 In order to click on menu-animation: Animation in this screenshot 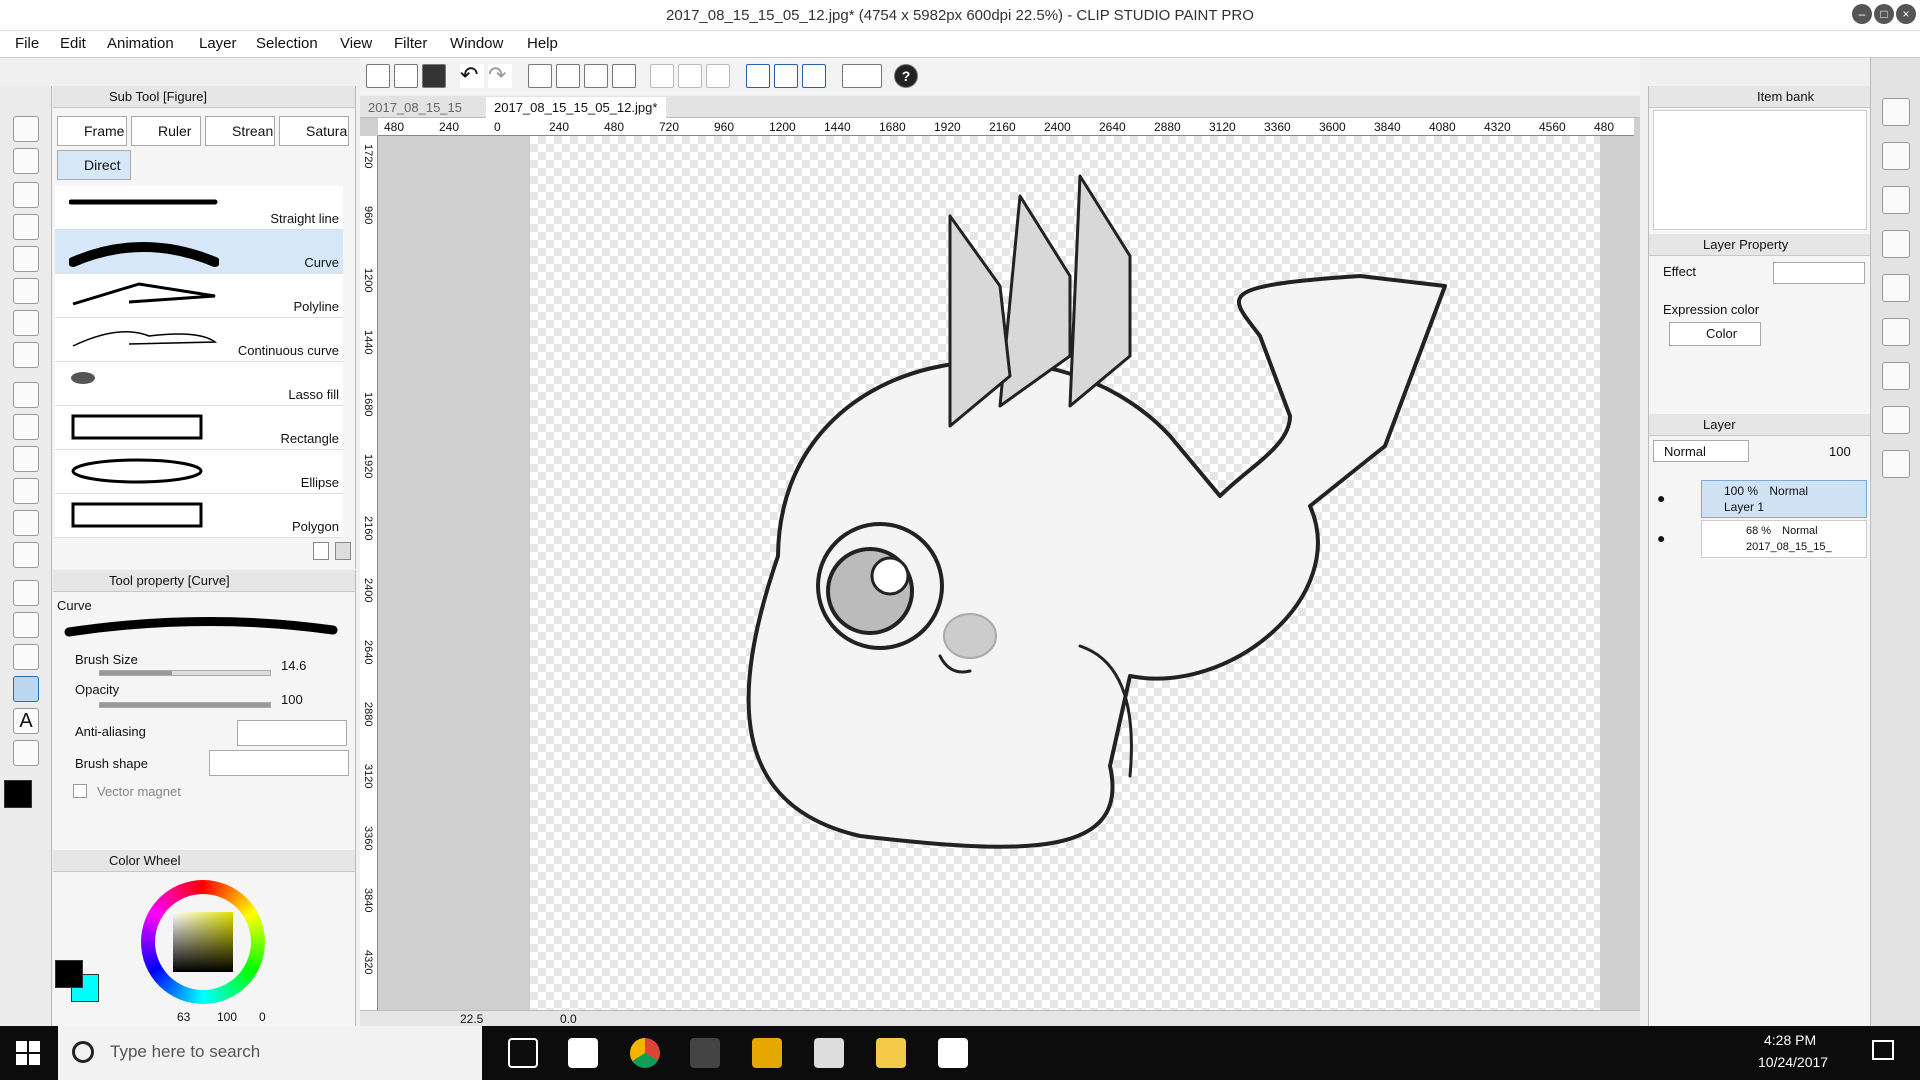, I will do `click(140, 43)`.